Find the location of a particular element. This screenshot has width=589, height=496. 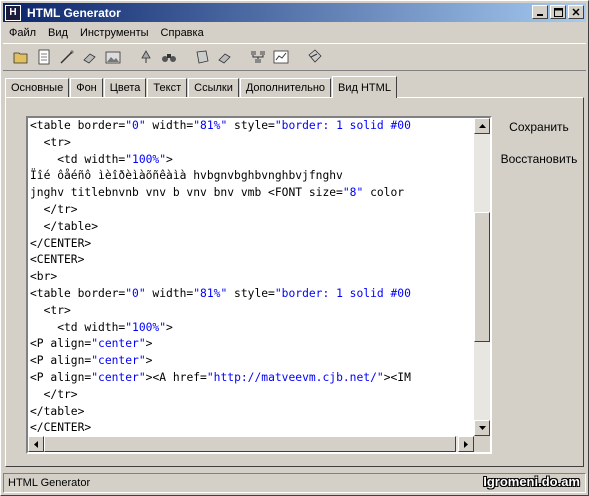

tab-links: Ссылки is located at coordinates (213, 87).